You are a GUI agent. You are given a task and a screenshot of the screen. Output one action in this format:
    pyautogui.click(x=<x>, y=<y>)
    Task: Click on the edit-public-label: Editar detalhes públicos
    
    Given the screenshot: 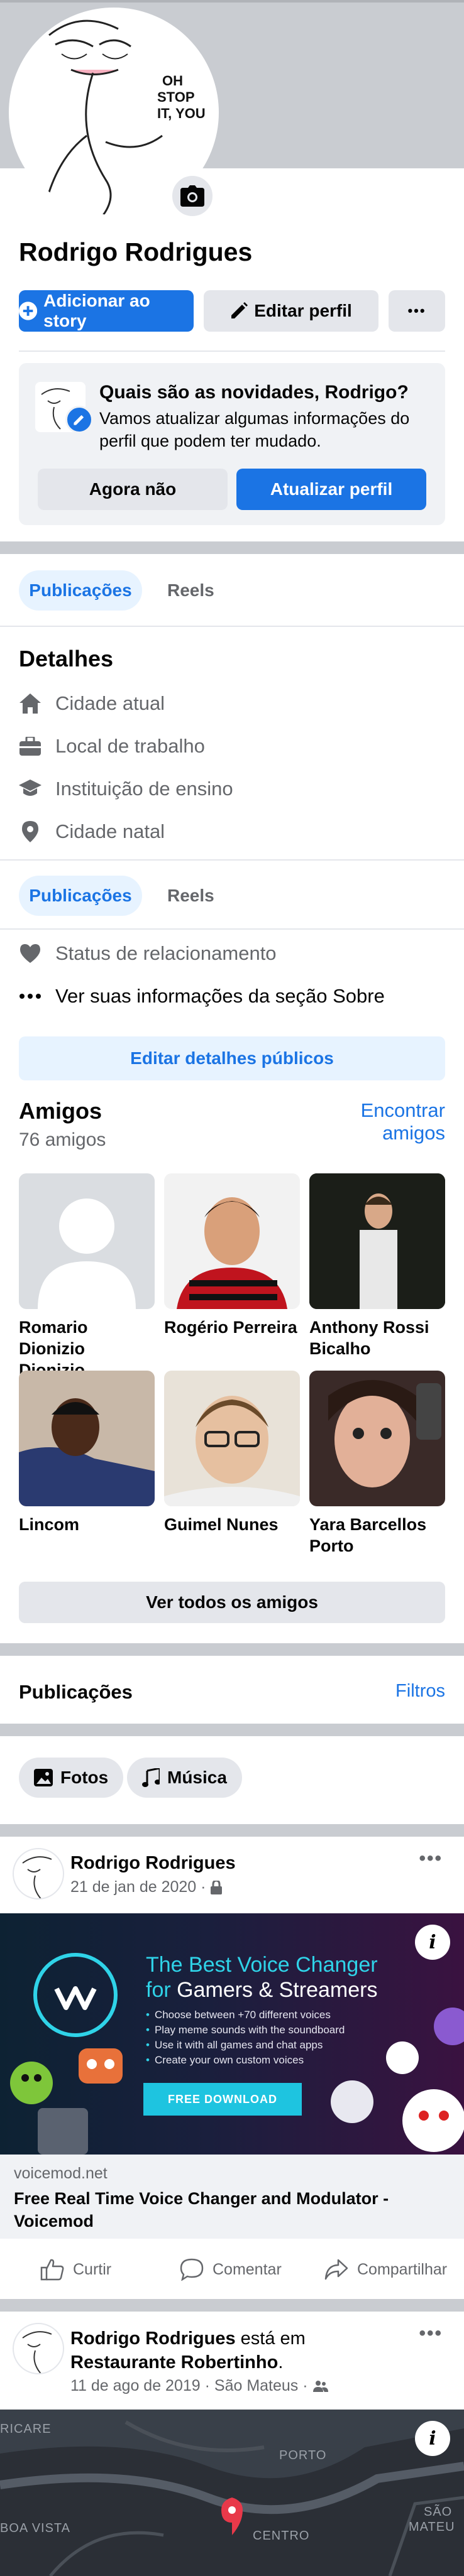 What is the action you would take?
    pyautogui.click(x=232, y=1058)
    